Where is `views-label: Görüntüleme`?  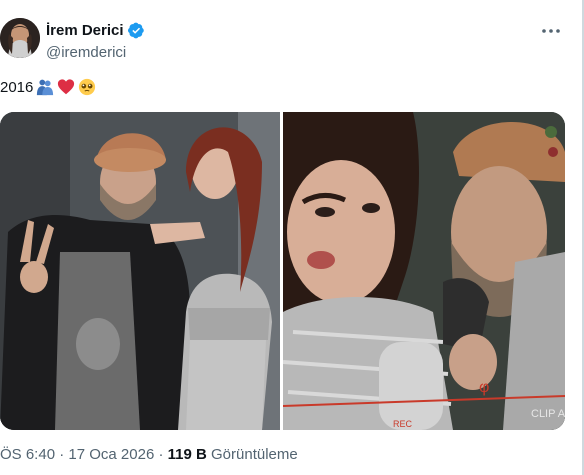
views-label: Görüntüleme is located at coordinates (254, 454).